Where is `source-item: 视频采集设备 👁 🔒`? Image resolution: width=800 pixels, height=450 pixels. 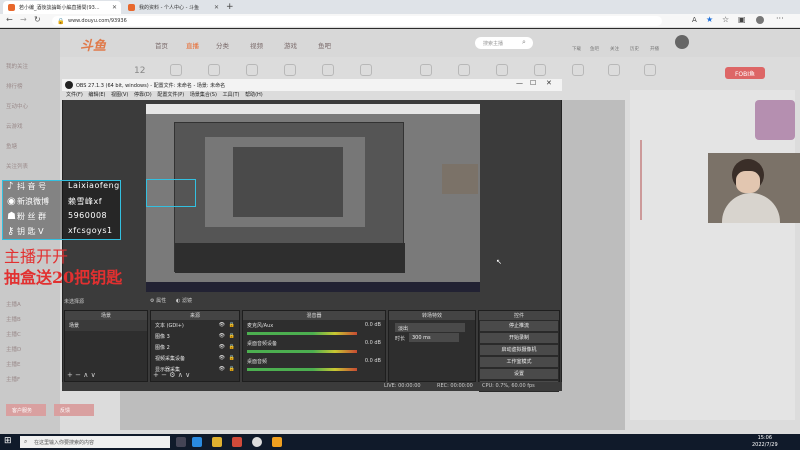
source-item: 视频采集设备 👁 🔒 is located at coordinates (195, 358).